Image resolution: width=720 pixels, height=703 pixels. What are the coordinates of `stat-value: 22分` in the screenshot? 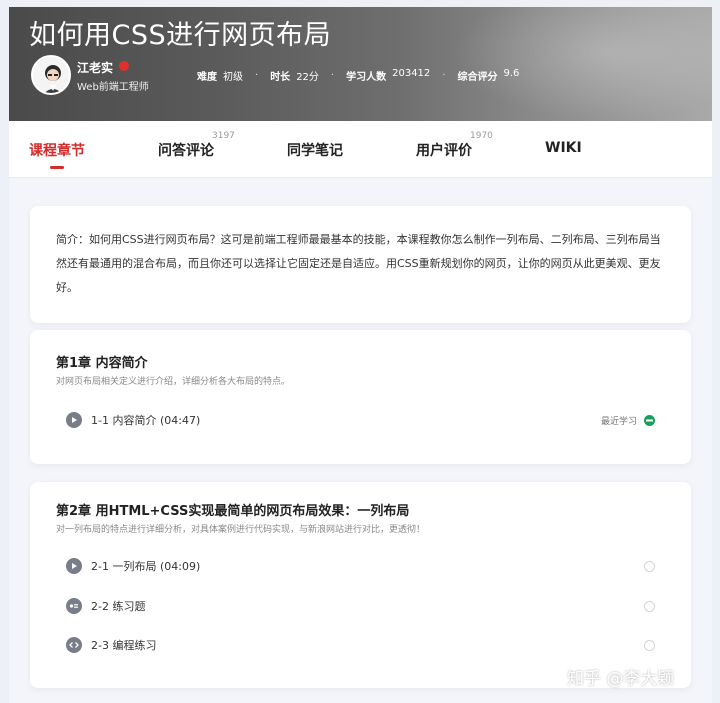 It's located at (307, 77).